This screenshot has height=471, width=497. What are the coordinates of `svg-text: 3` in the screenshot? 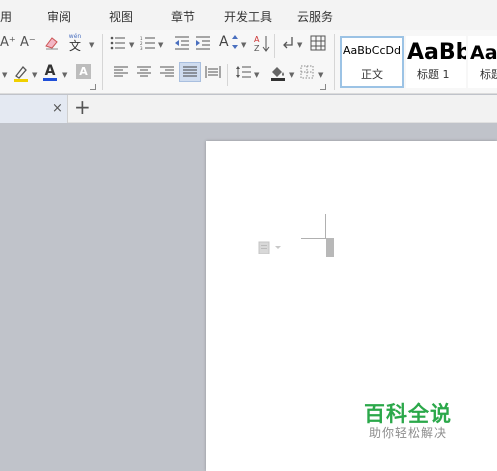 It's located at (141, 48).